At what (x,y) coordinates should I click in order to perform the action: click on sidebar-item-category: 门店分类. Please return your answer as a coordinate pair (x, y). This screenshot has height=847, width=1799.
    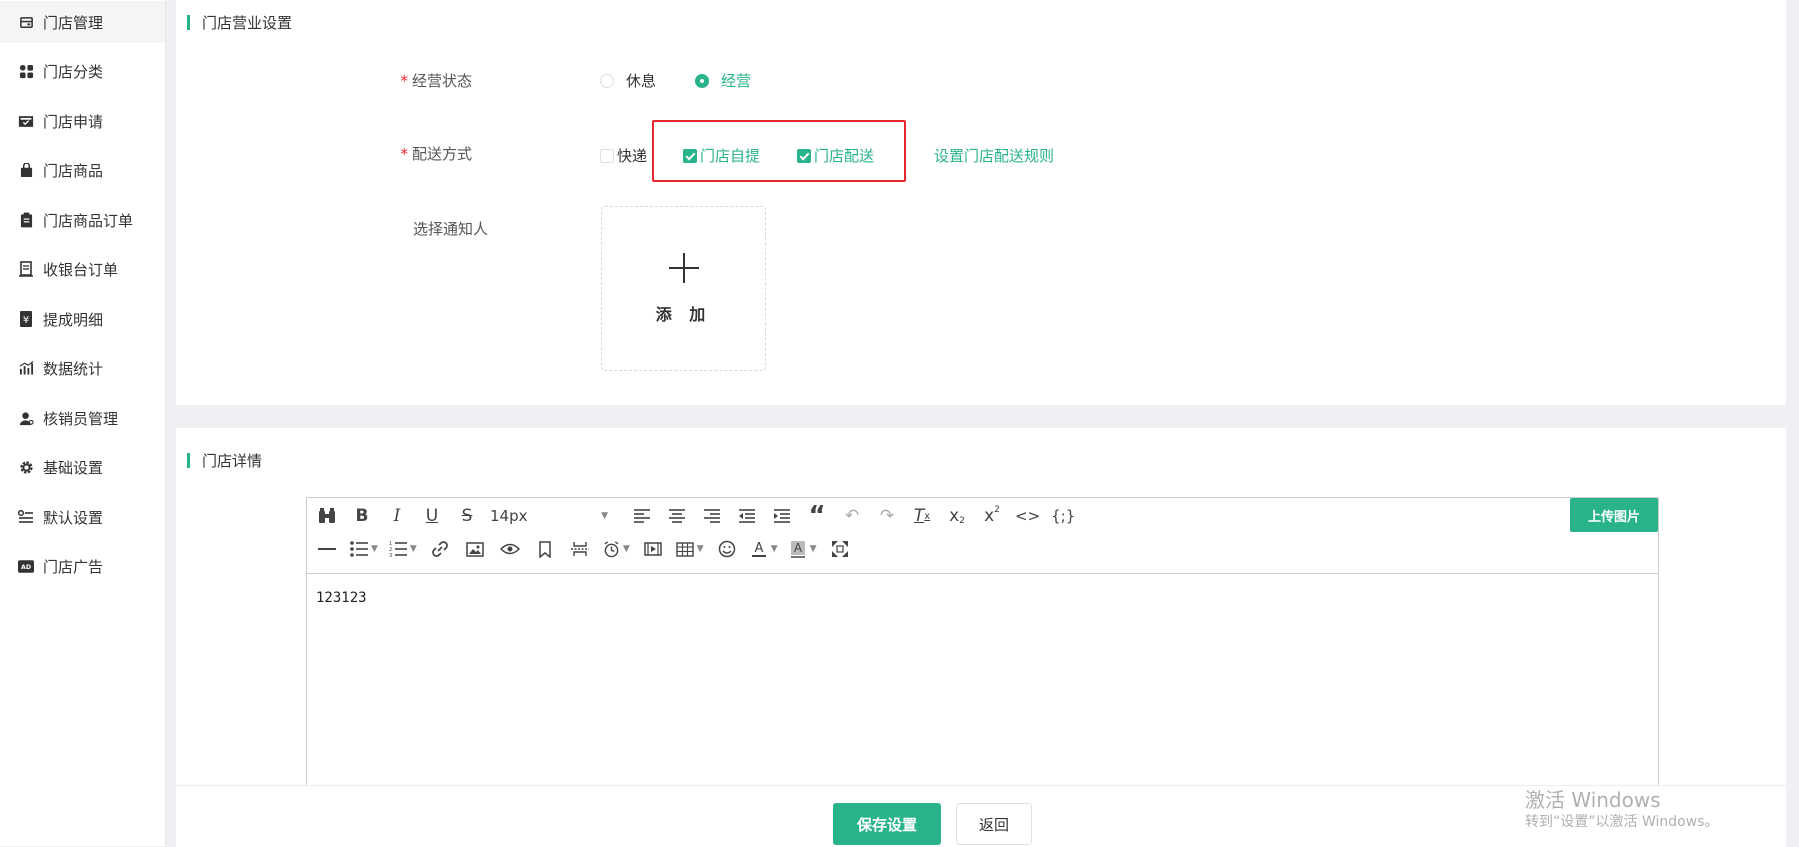
    Looking at the image, I should click on (82, 71).